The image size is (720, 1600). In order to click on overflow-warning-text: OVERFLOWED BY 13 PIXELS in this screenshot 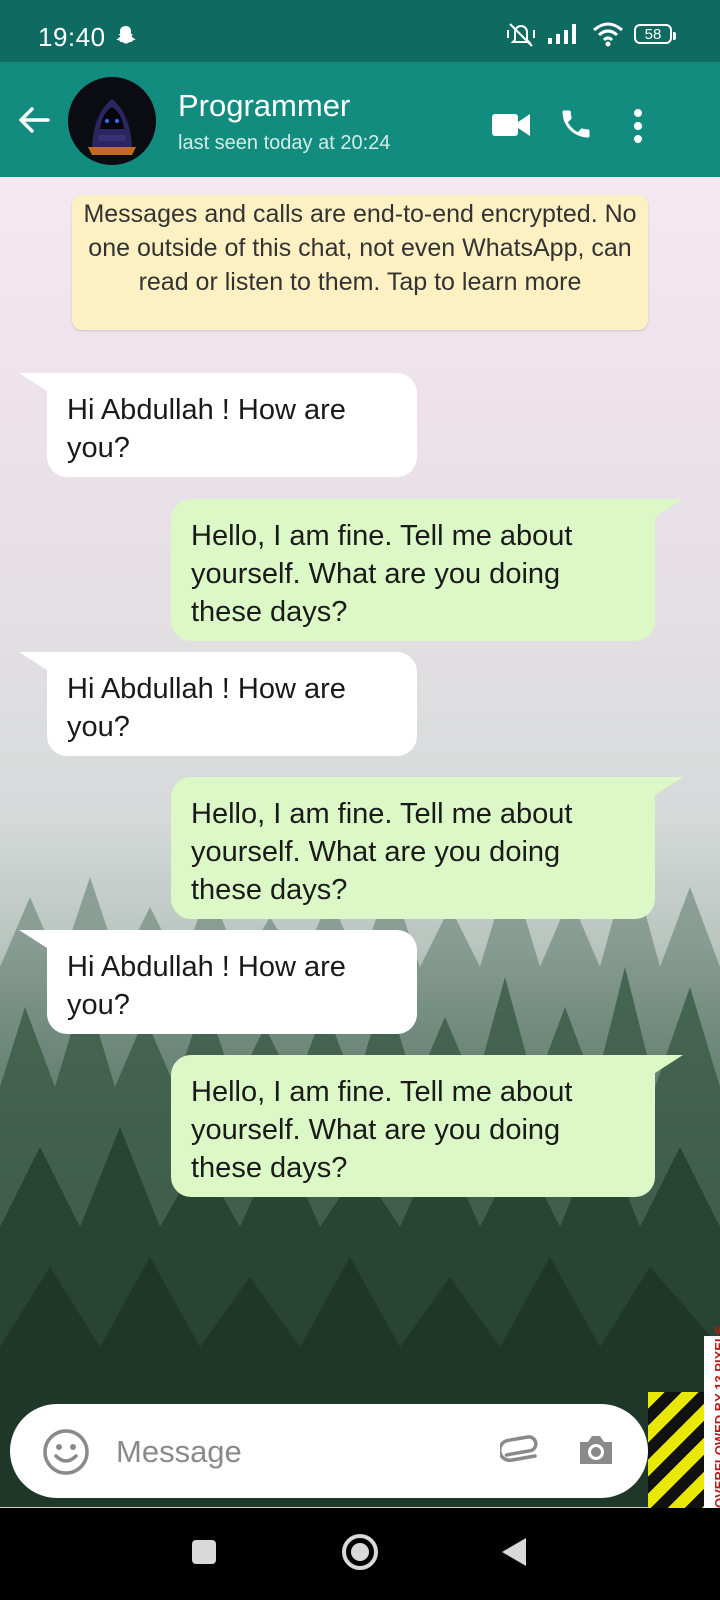, I will do `click(716, 1416)`.